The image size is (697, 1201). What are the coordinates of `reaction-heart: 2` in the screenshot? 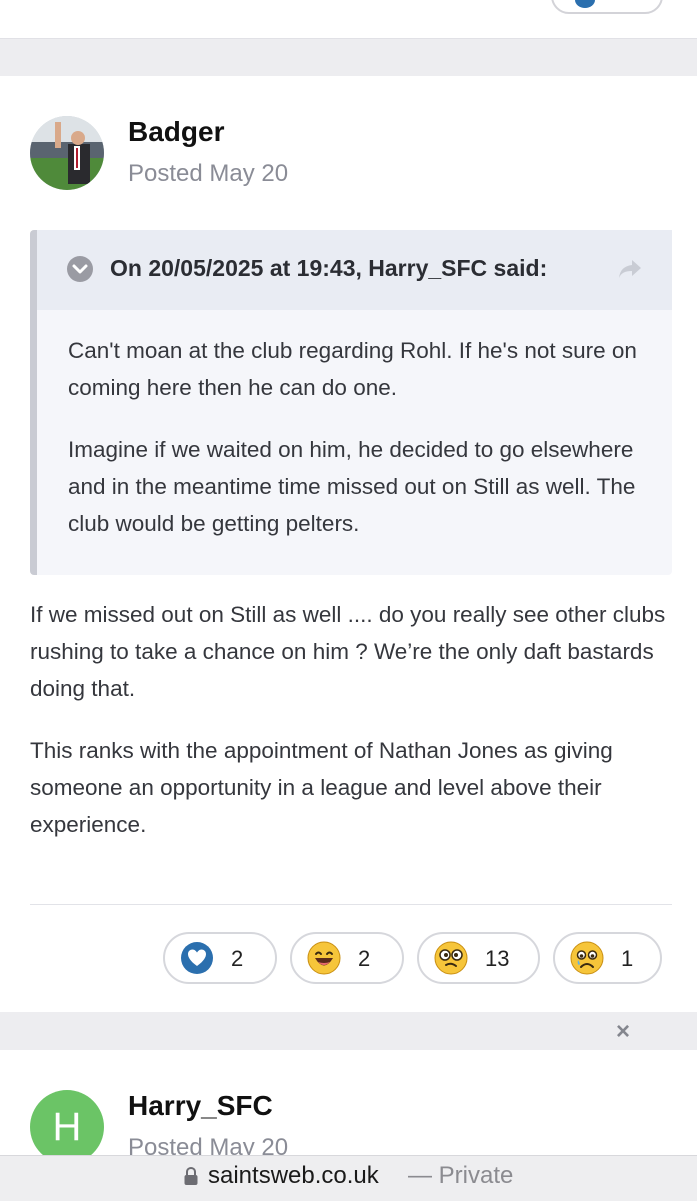 It's located at (220, 958).